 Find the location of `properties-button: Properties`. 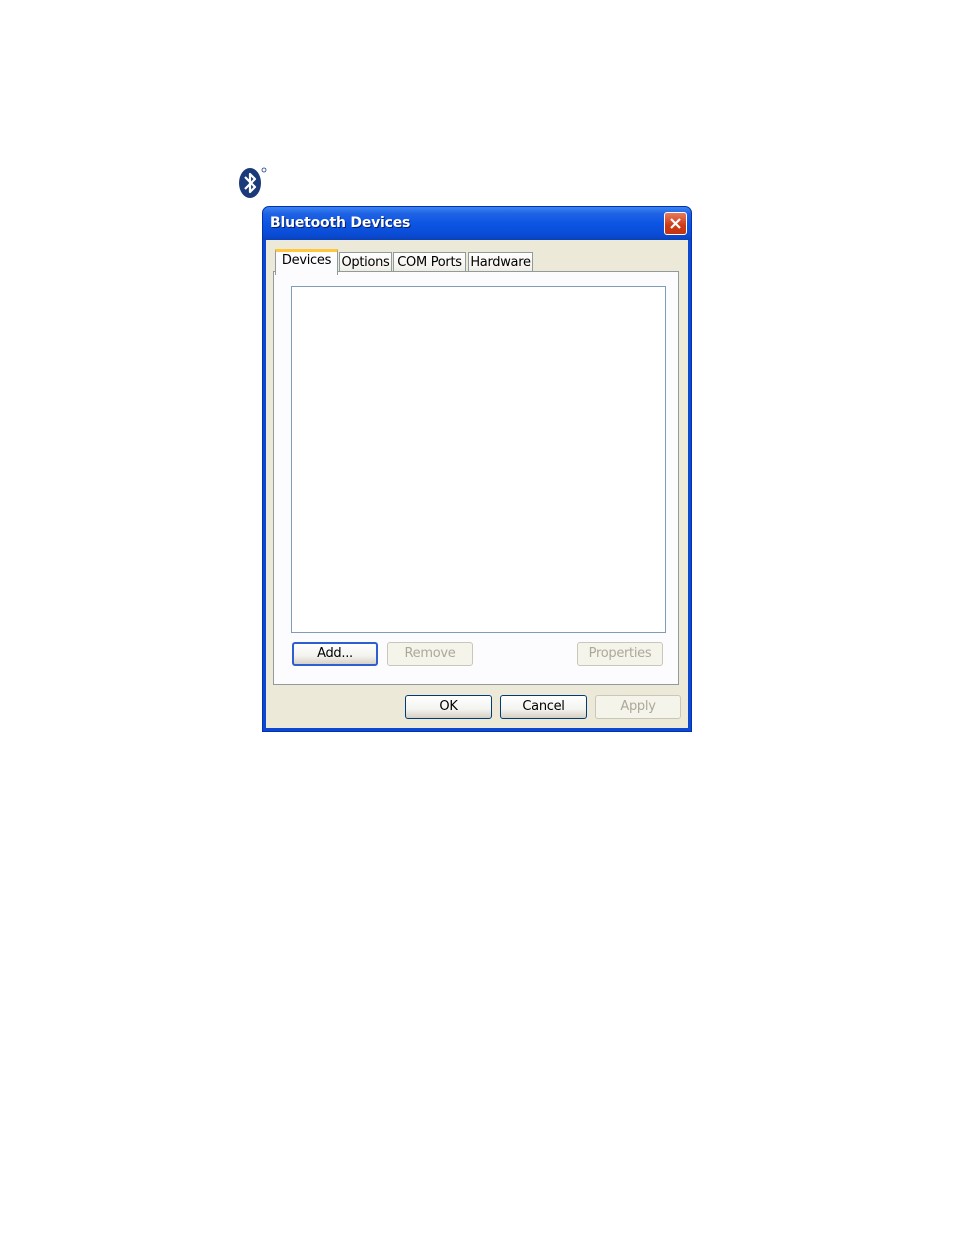

properties-button: Properties is located at coordinates (620, 654).